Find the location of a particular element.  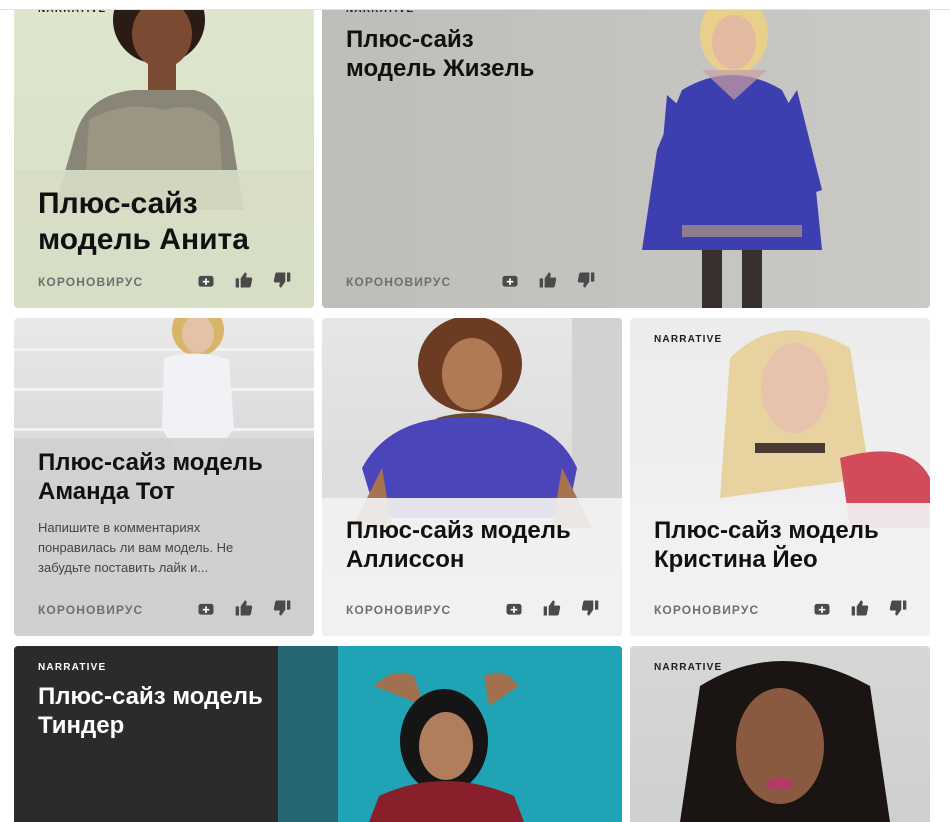

card-title: Плюс-сайз модель Жизель is located at coordinates (458, 55).